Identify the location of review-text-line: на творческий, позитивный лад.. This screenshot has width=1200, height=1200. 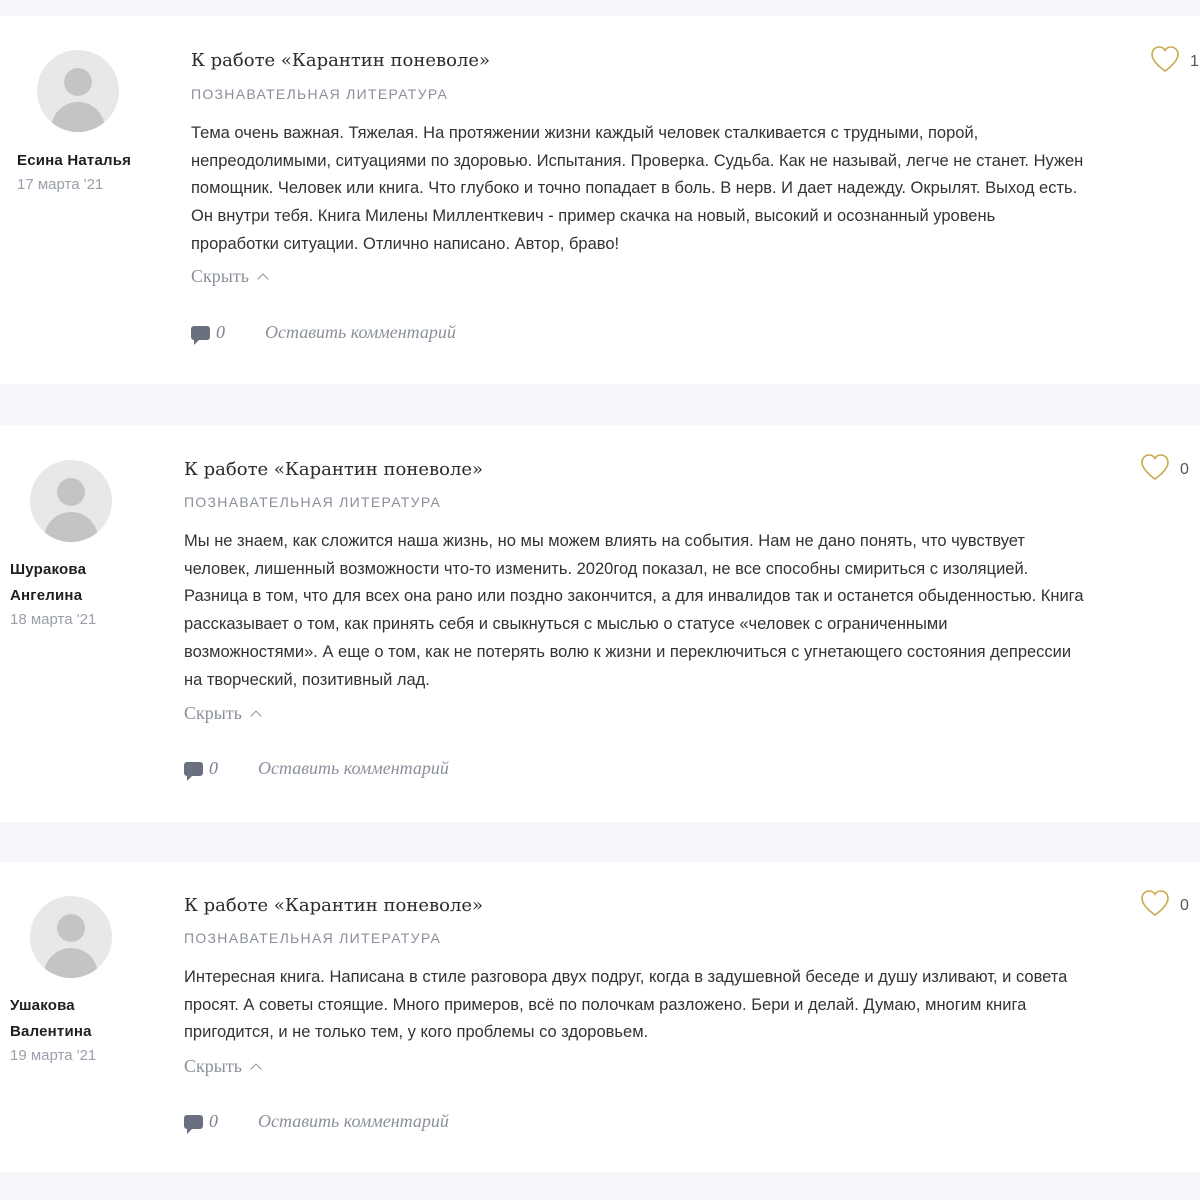
(307, 679).